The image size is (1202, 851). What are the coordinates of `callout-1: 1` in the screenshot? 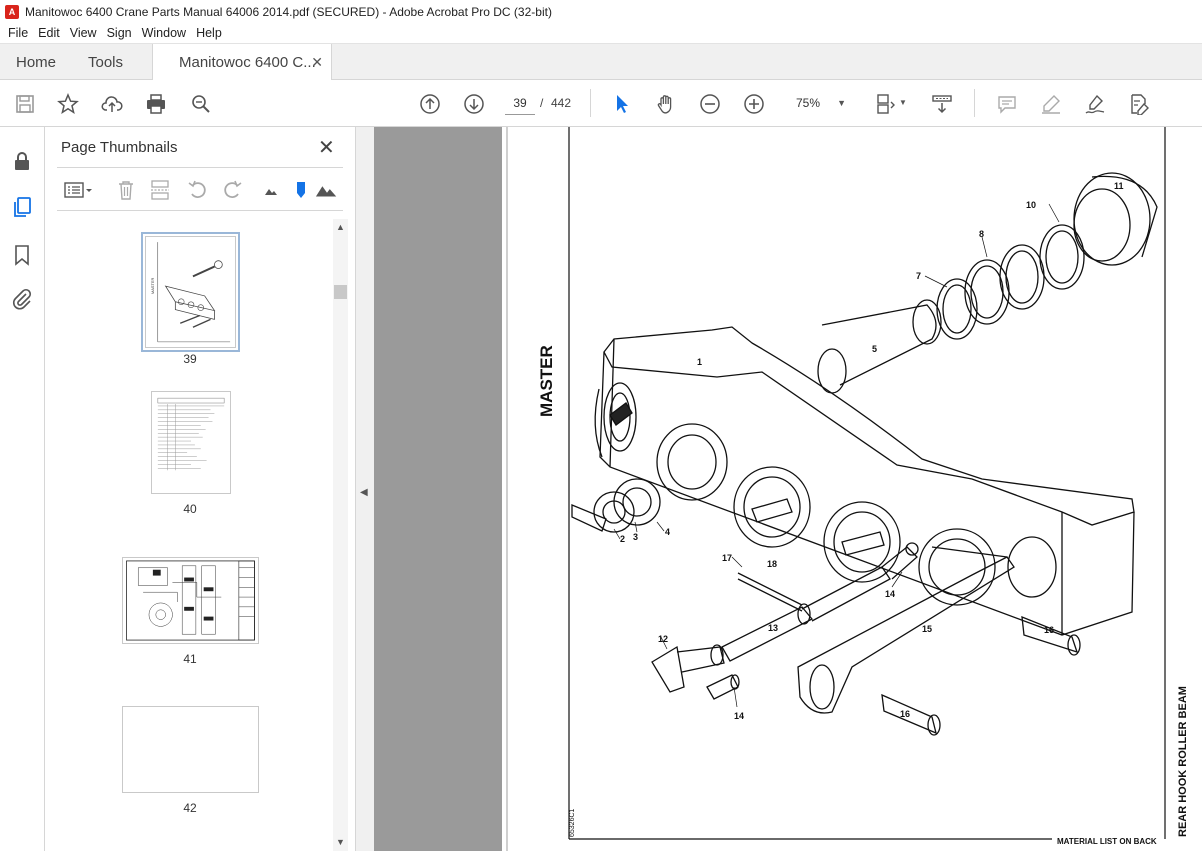 It's located at (699, 362).